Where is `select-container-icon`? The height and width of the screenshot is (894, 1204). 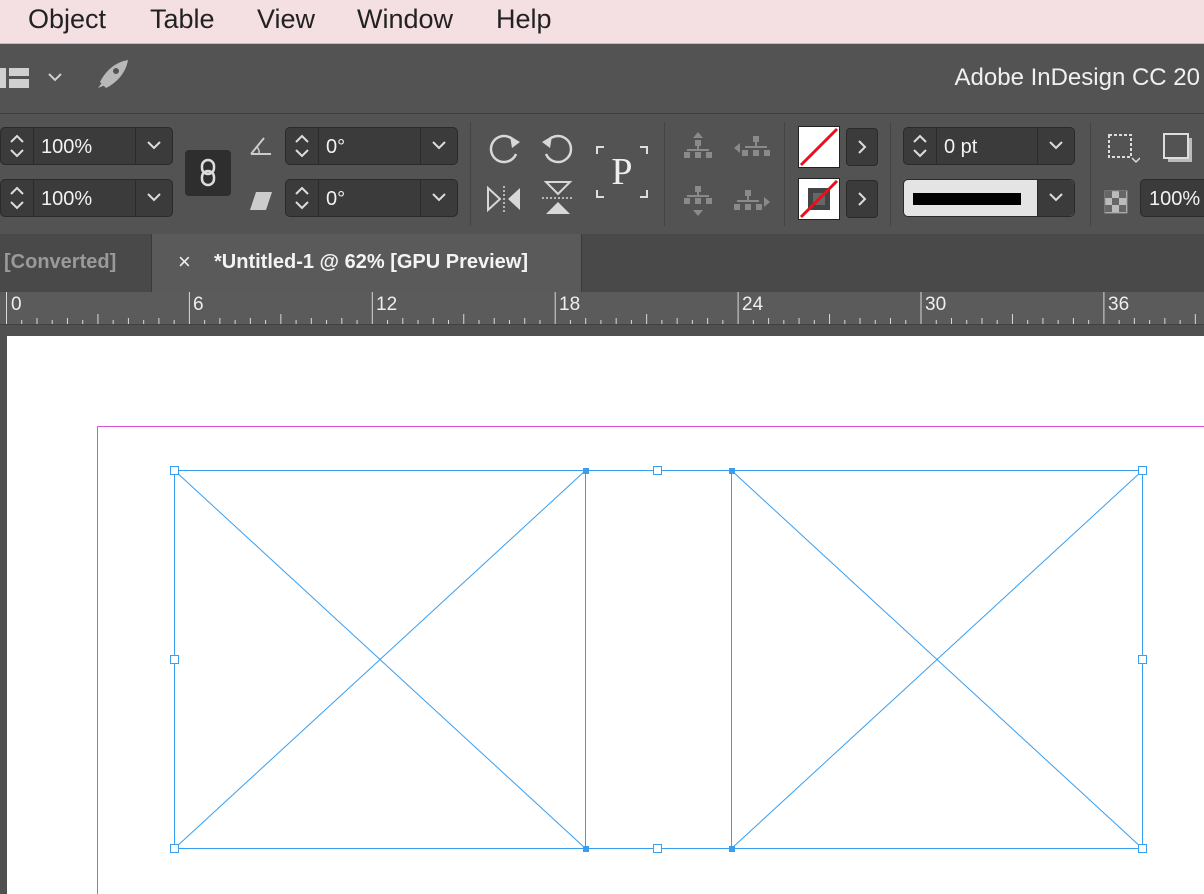 select-container-icon is located at coordinates (698, 147).